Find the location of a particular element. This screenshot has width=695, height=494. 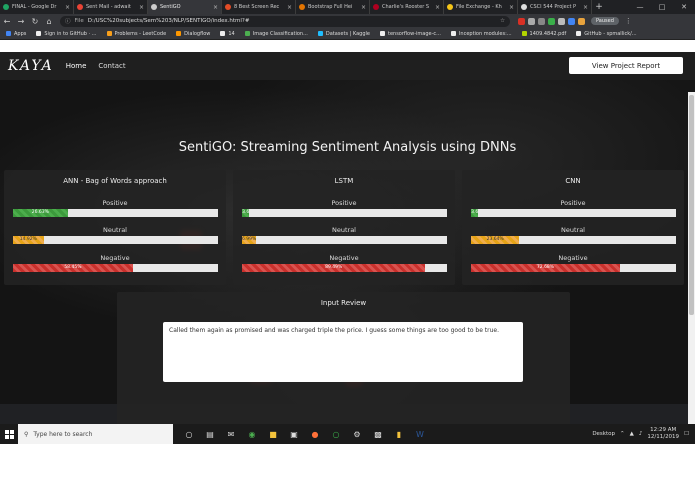

bookmark-item: 1409.4842.pdf is located at coordinates (544, 33).